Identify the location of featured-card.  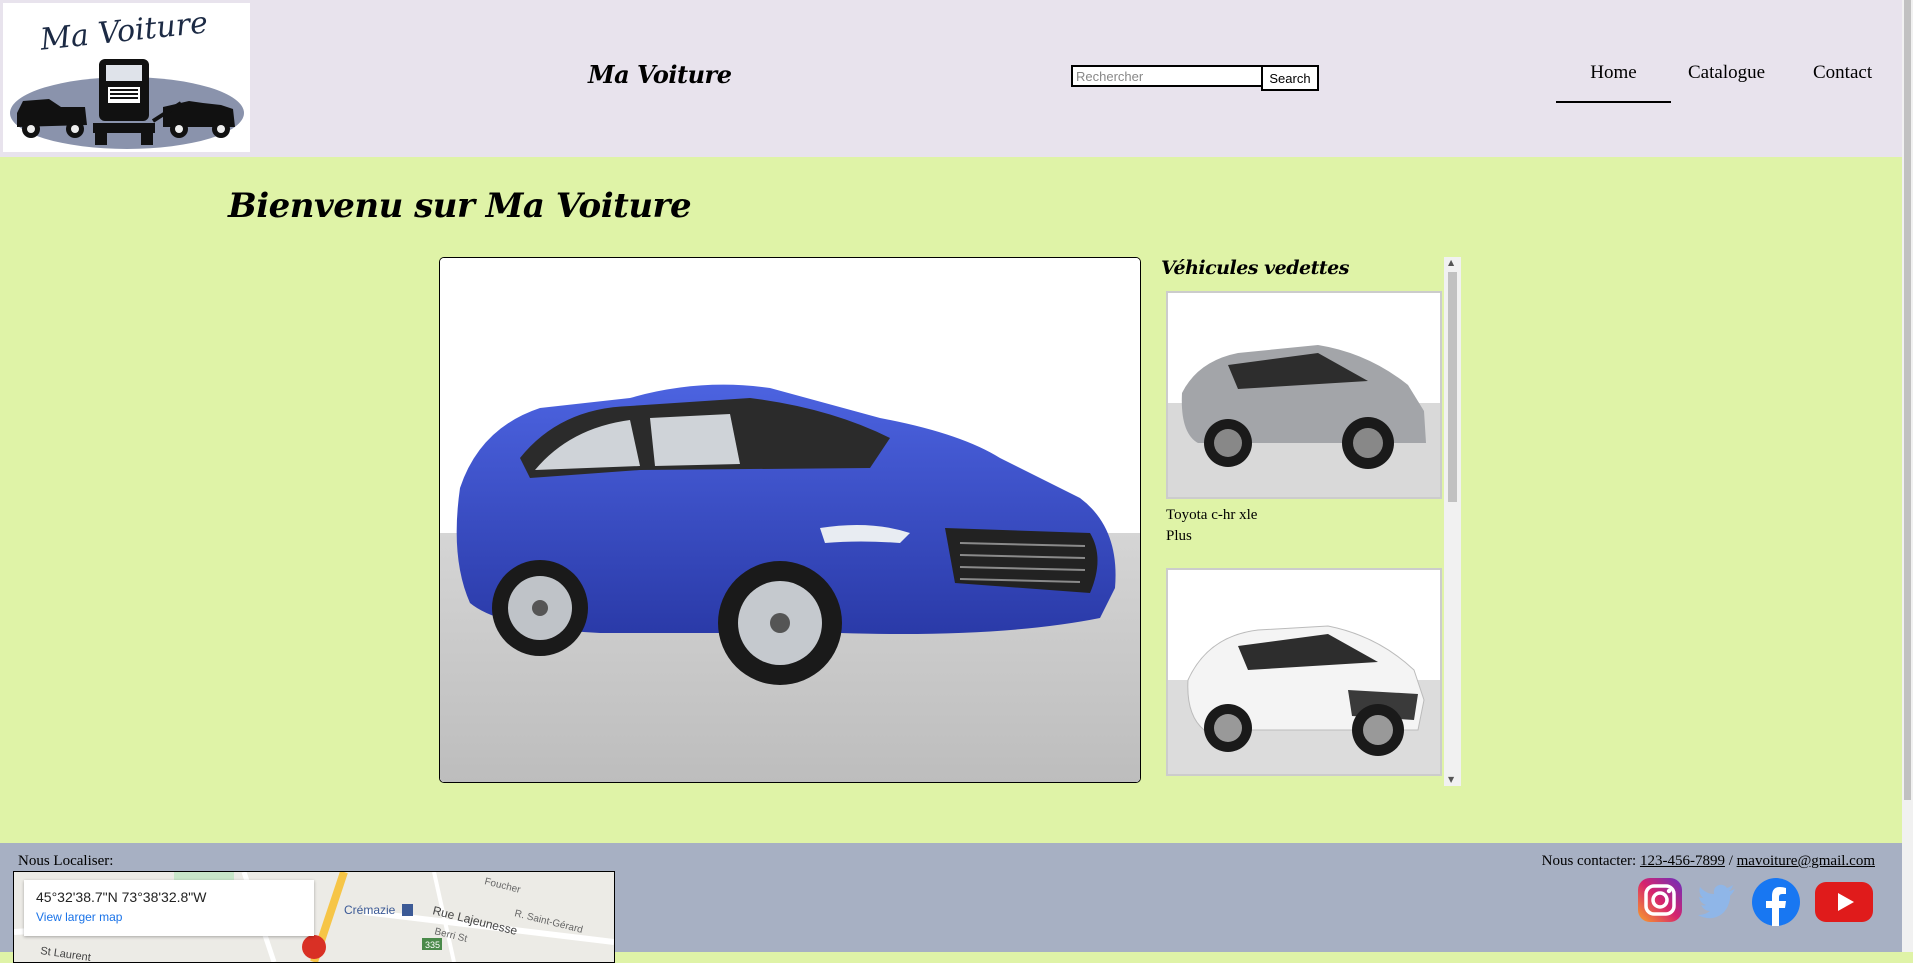
(1304, 676).